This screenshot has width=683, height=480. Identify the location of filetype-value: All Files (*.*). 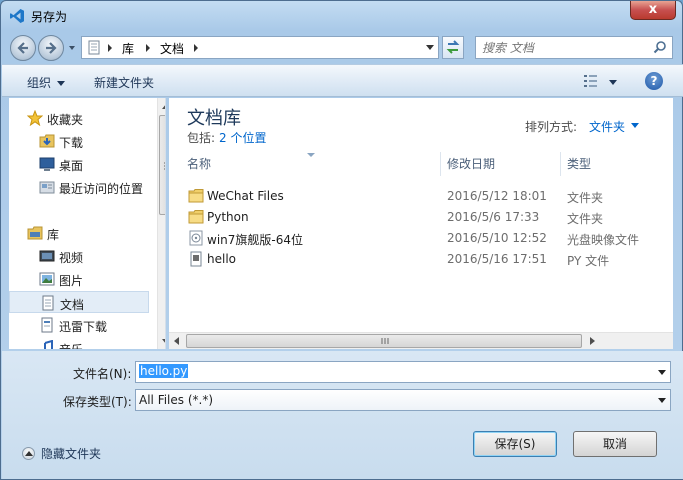
(176, 400).